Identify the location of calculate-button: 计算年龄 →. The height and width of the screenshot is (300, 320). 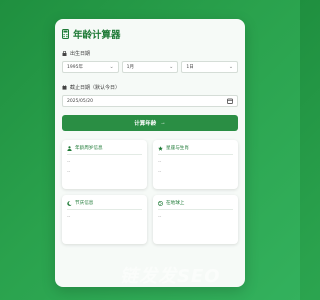
(150, 123).